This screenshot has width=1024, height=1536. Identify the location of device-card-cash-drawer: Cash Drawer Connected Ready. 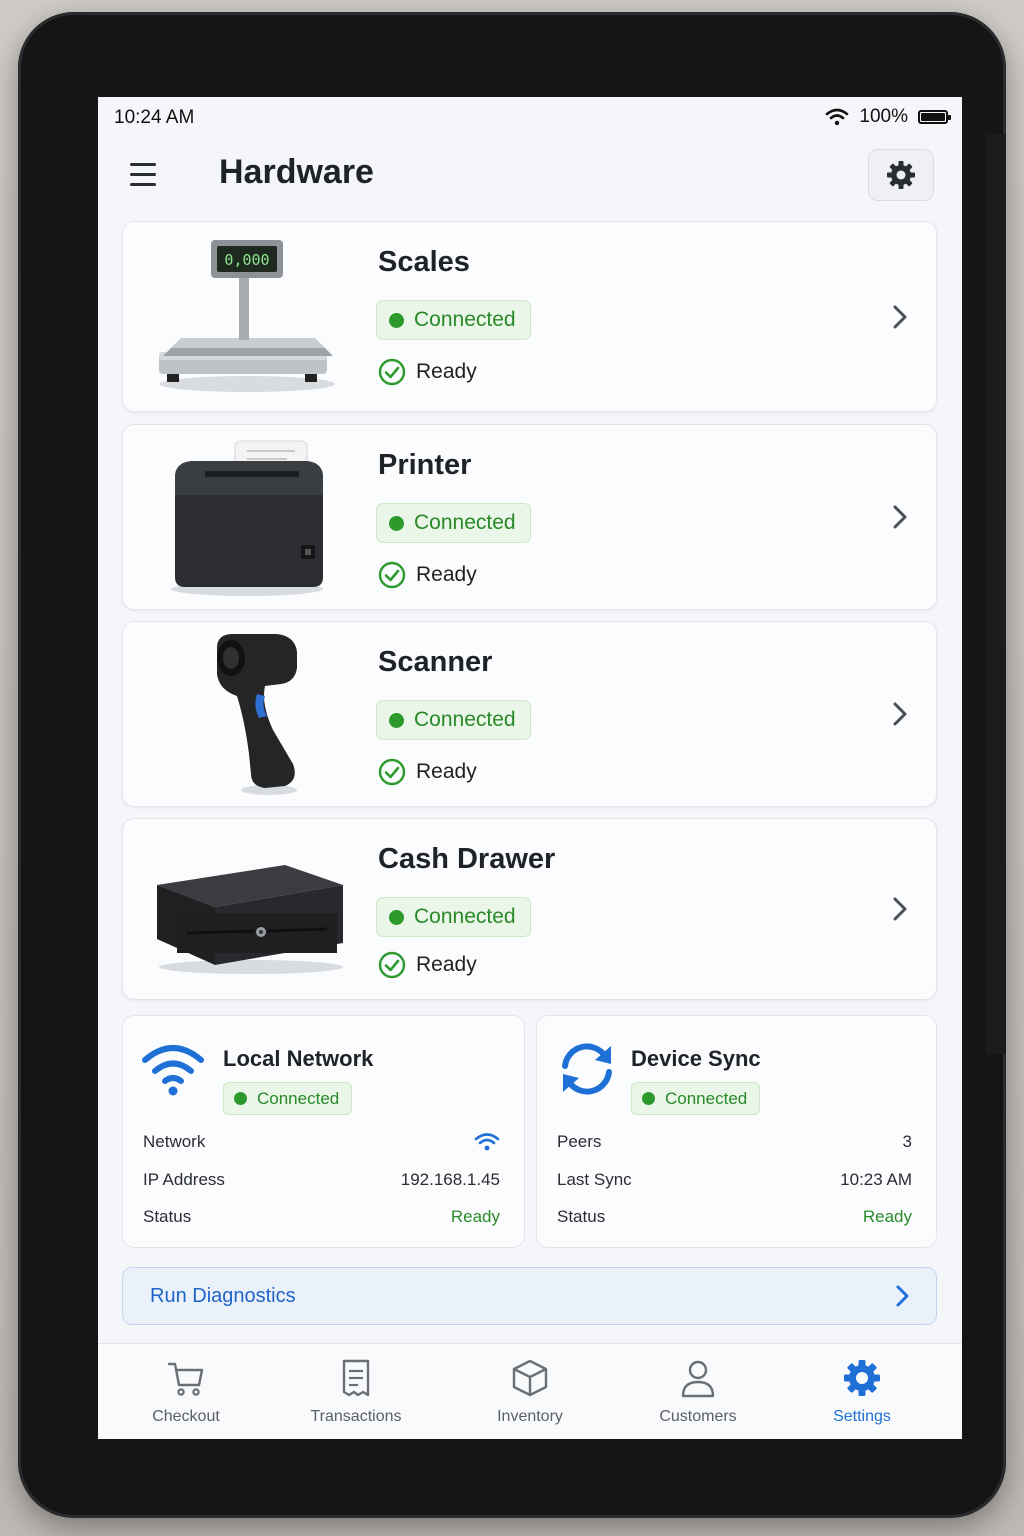
(529, 909).